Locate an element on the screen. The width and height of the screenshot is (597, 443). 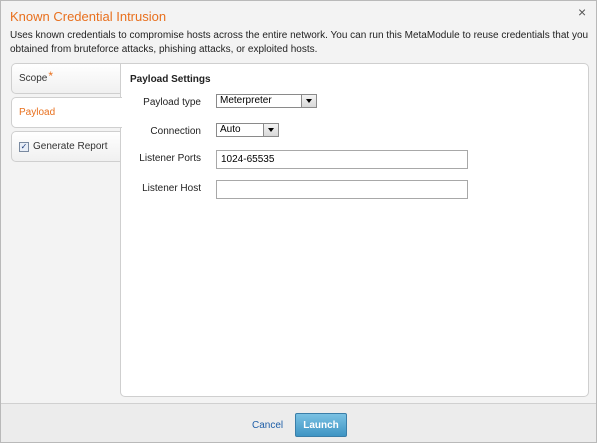
side-tabs: Scope * Payload ✓ Generate Report is located at coordinates (66, 114).